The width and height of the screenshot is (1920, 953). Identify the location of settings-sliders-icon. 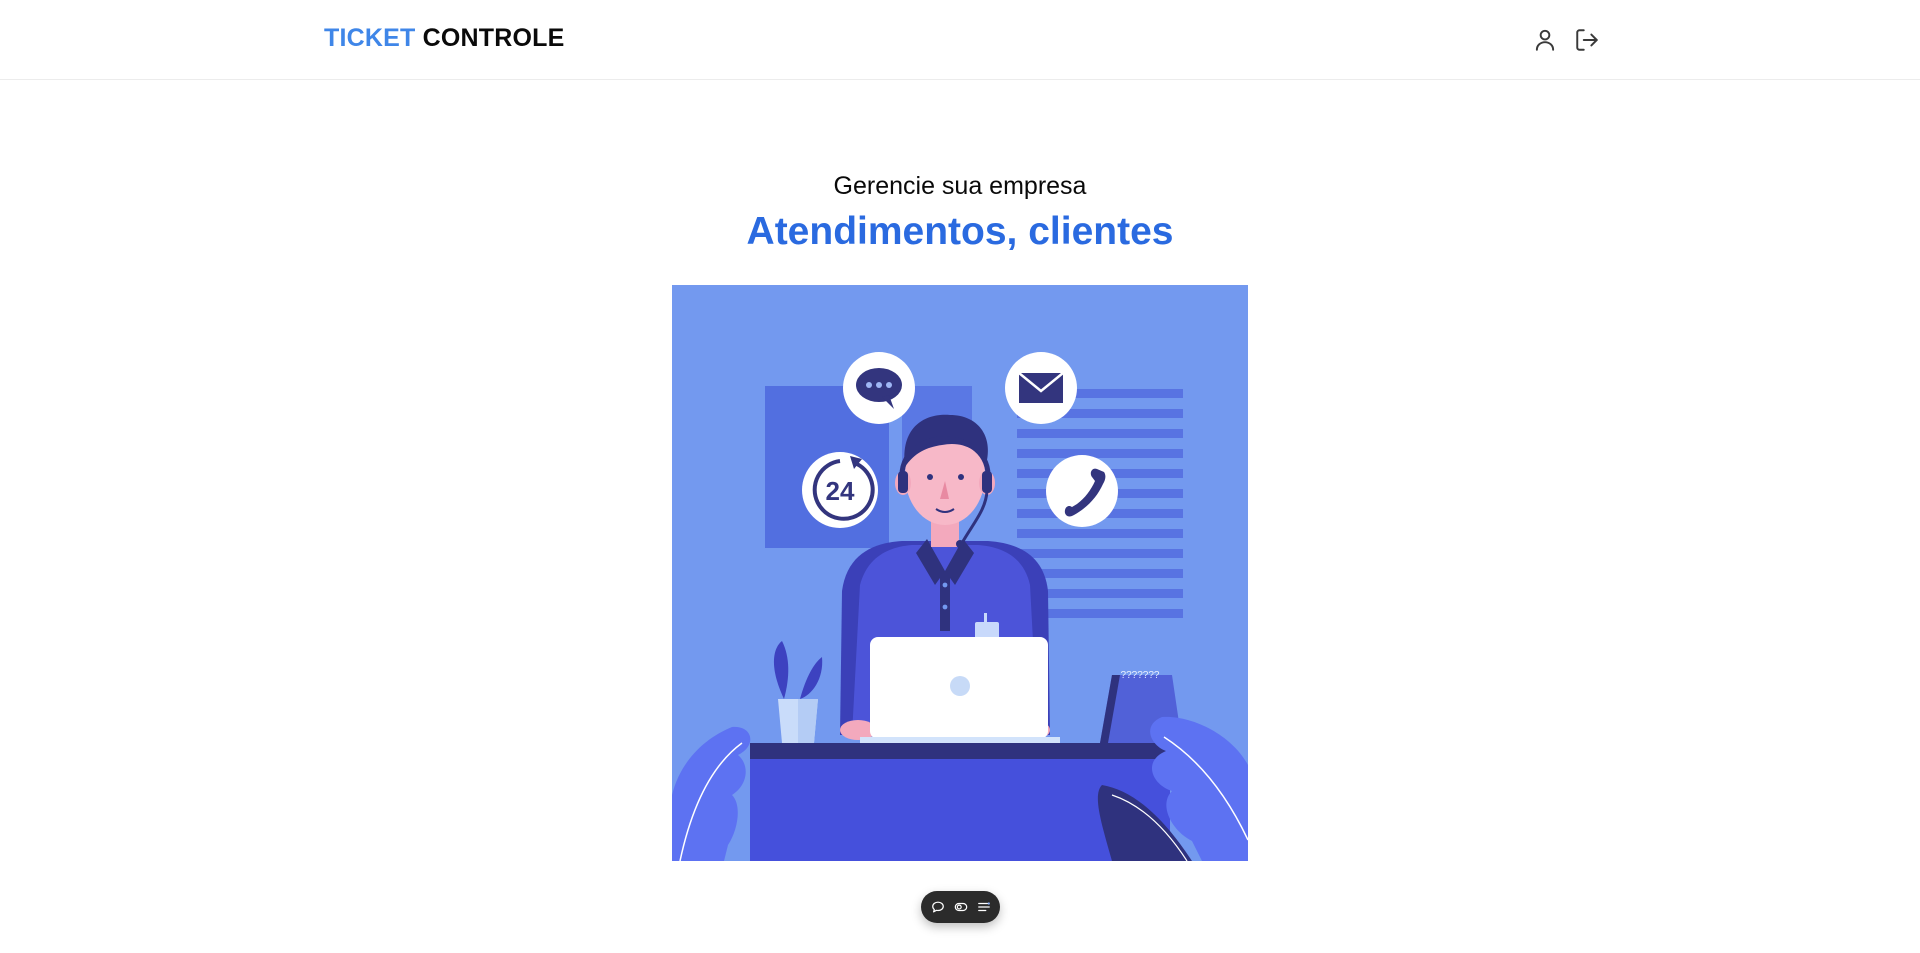
(984, 907).